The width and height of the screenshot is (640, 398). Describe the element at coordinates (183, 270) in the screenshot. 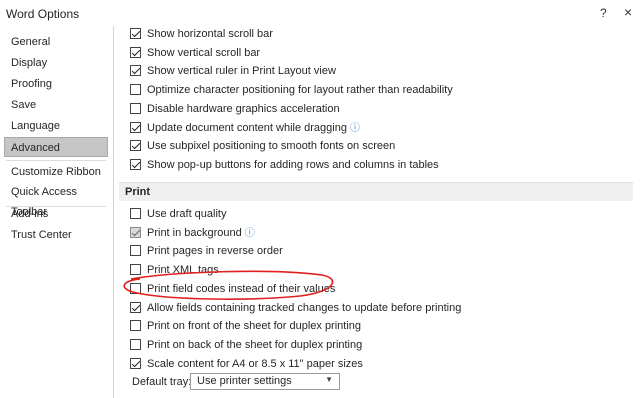

I see `option-label: Print XML tags` at that location.